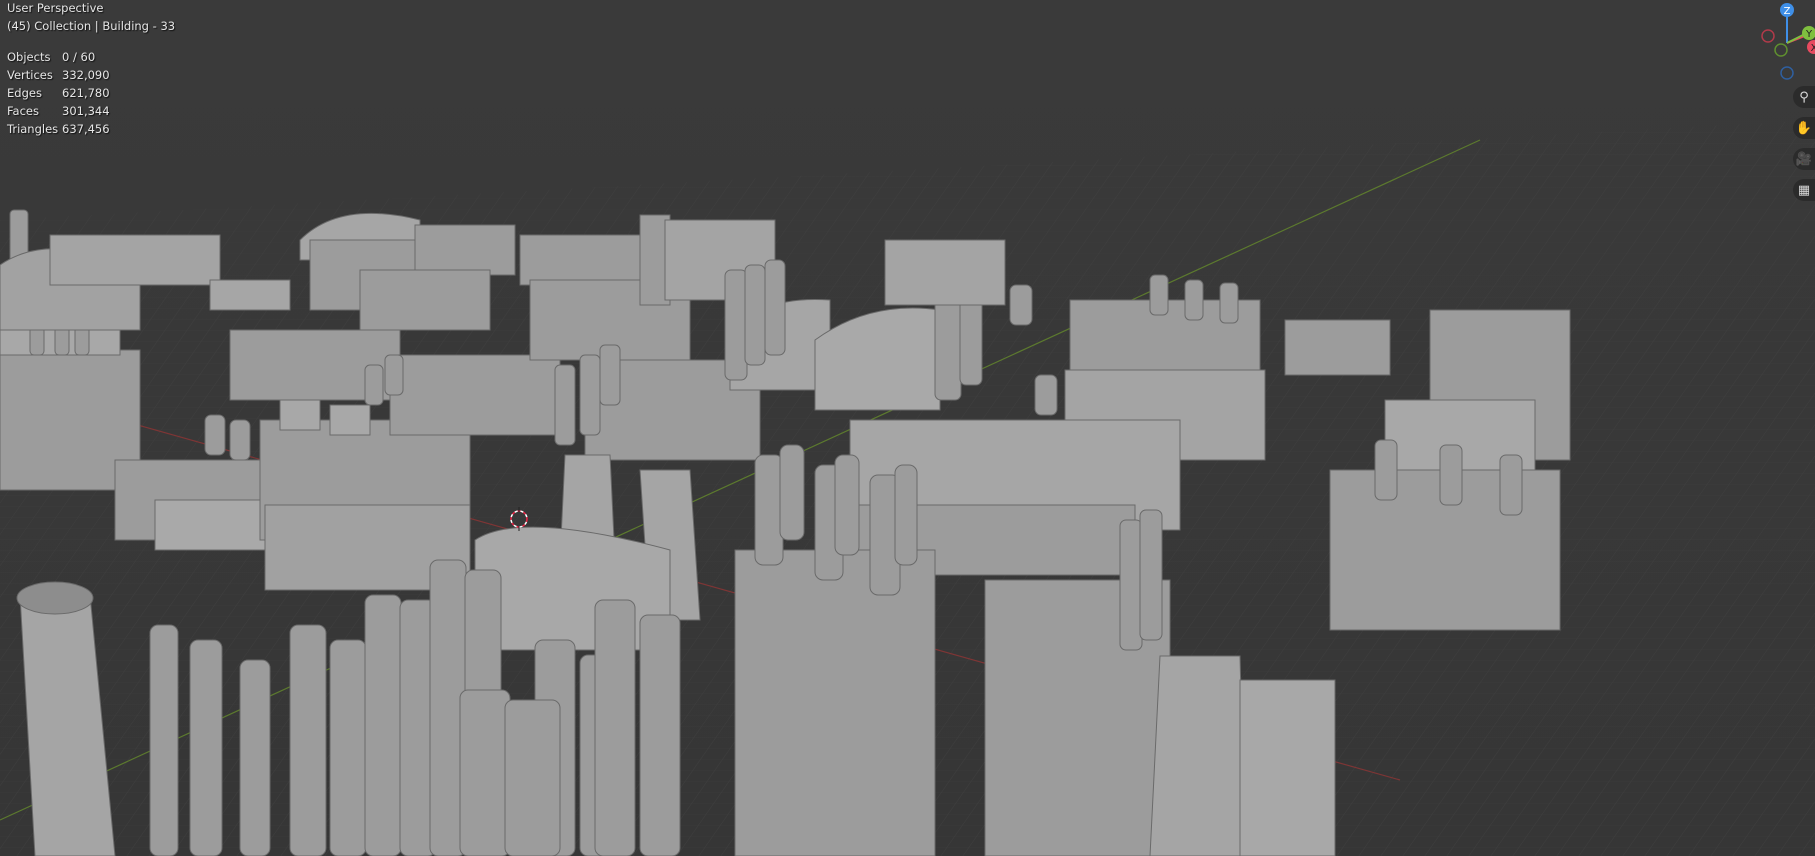 This screenshot has width=1815, height=856. Describe the element at coordinates (1780, 40) in the screenshot. I see `navigation-gizmo: Z Y X` at that location.